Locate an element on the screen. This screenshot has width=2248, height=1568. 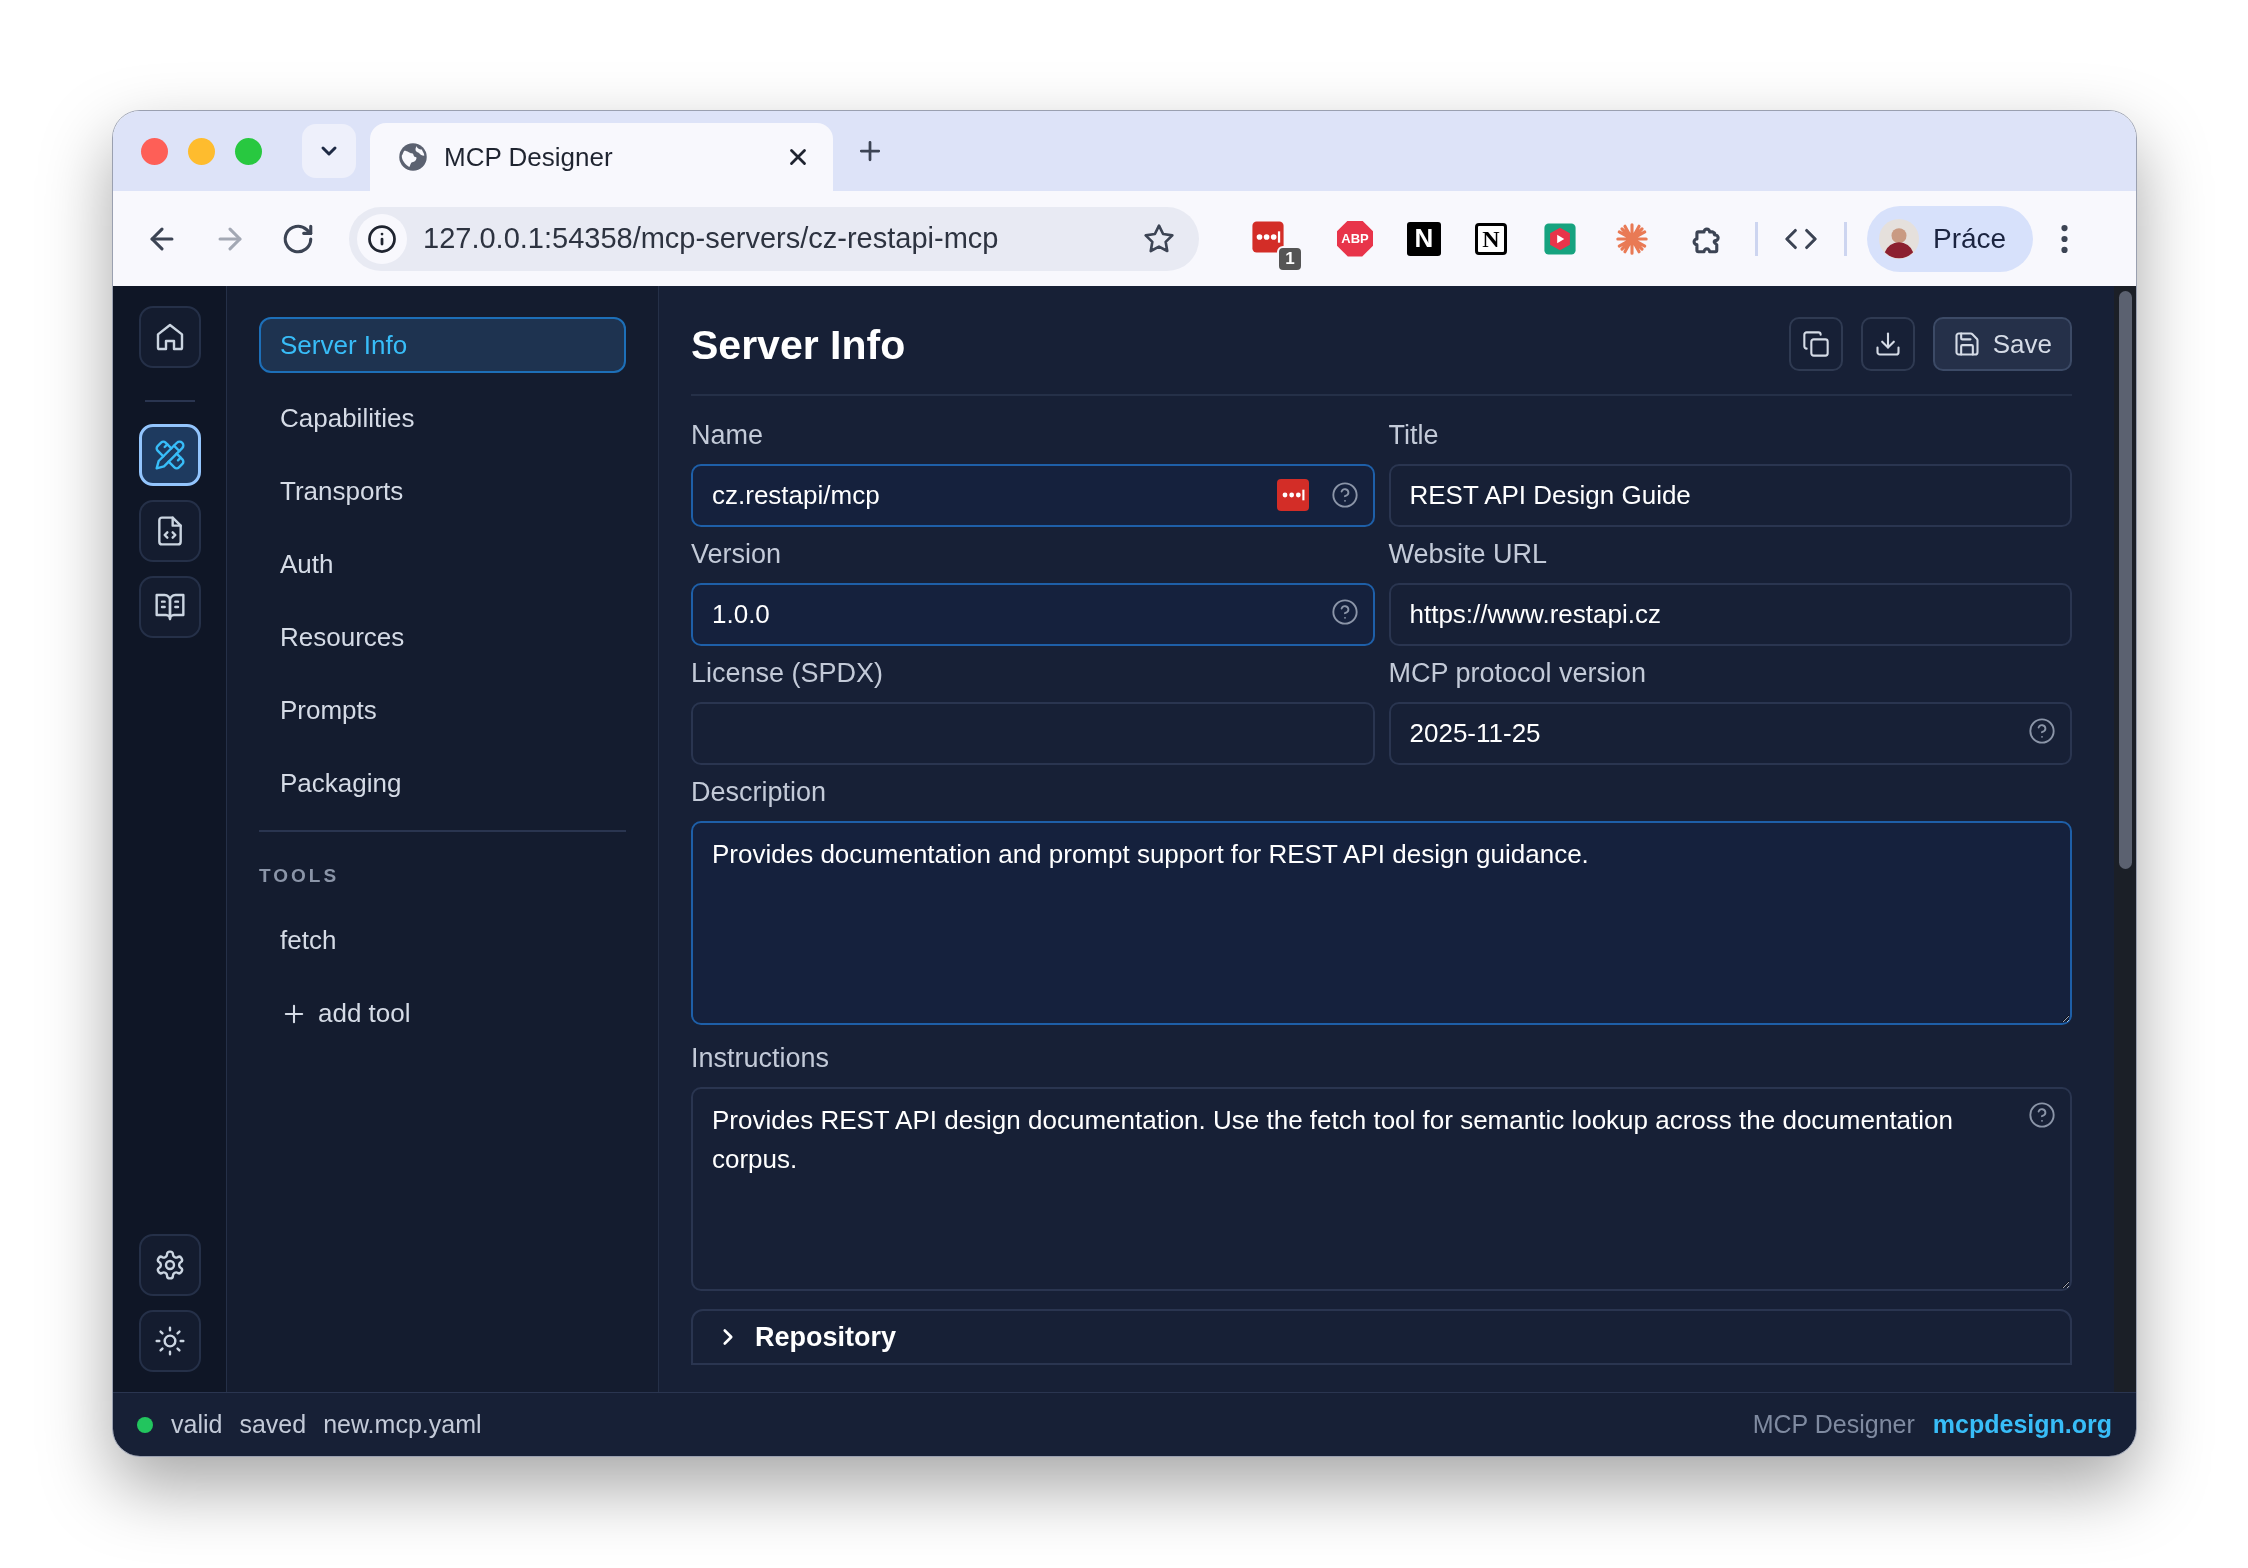
nav-item: Capabilities is located at coordinates (442, 418).